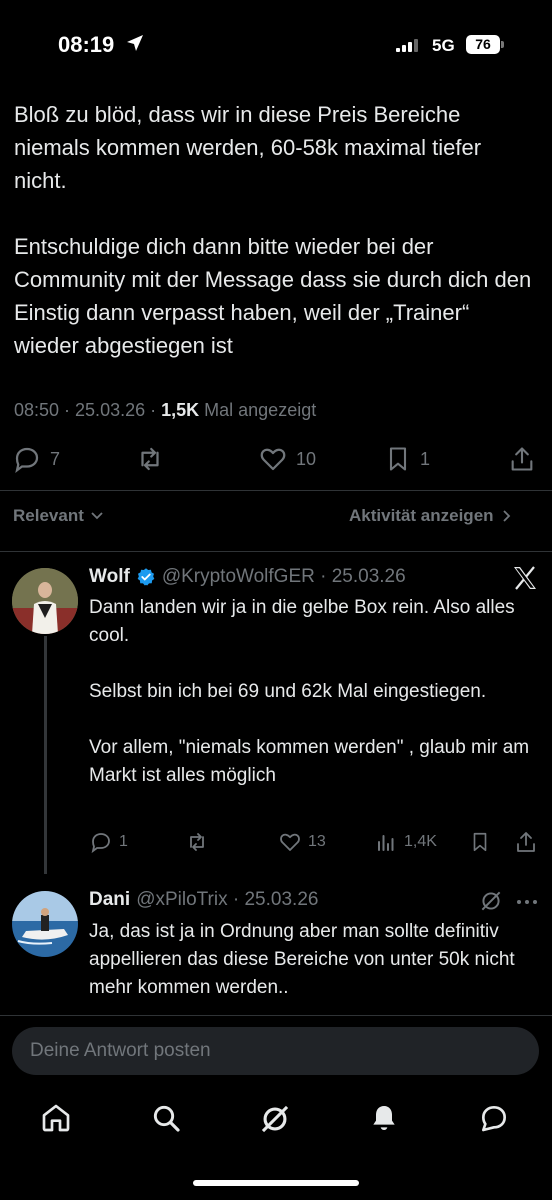 Image resolution: width=552 pixels, height=1200 pixels. What do you see at coordinates (123, 841) in the screenshot?
I see `reply-reply-count: 1` at bounding box center [123, 841].